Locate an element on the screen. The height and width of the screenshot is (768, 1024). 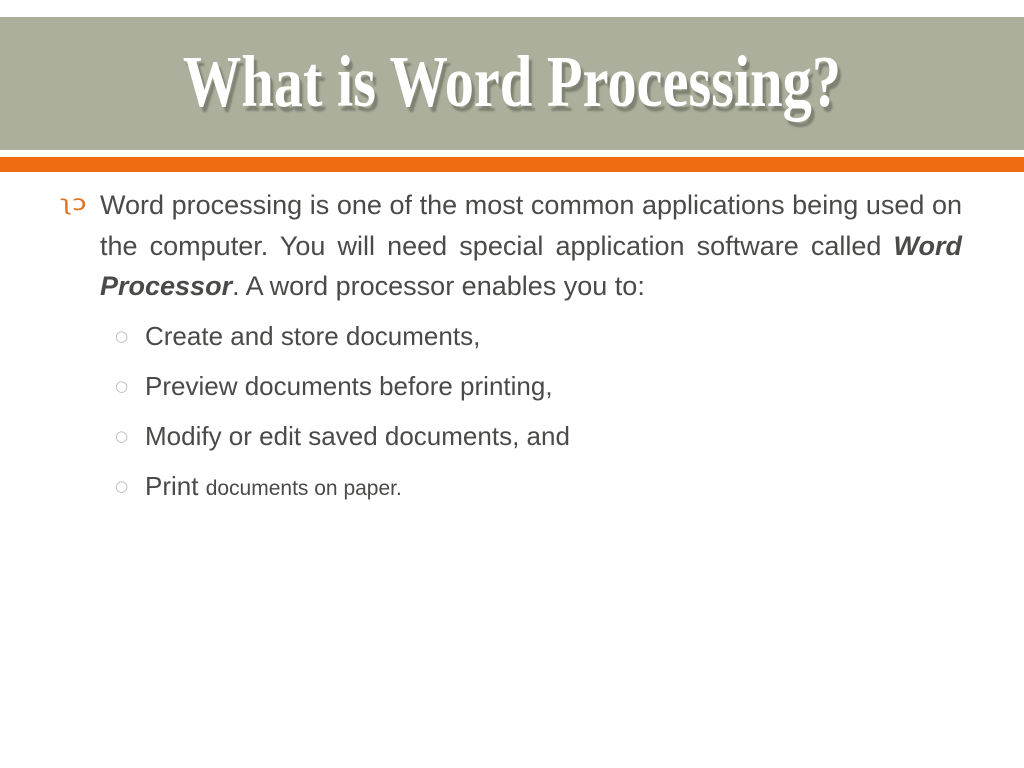
list-item: ○ Create and store documents, is located at coordinates (512, 344).